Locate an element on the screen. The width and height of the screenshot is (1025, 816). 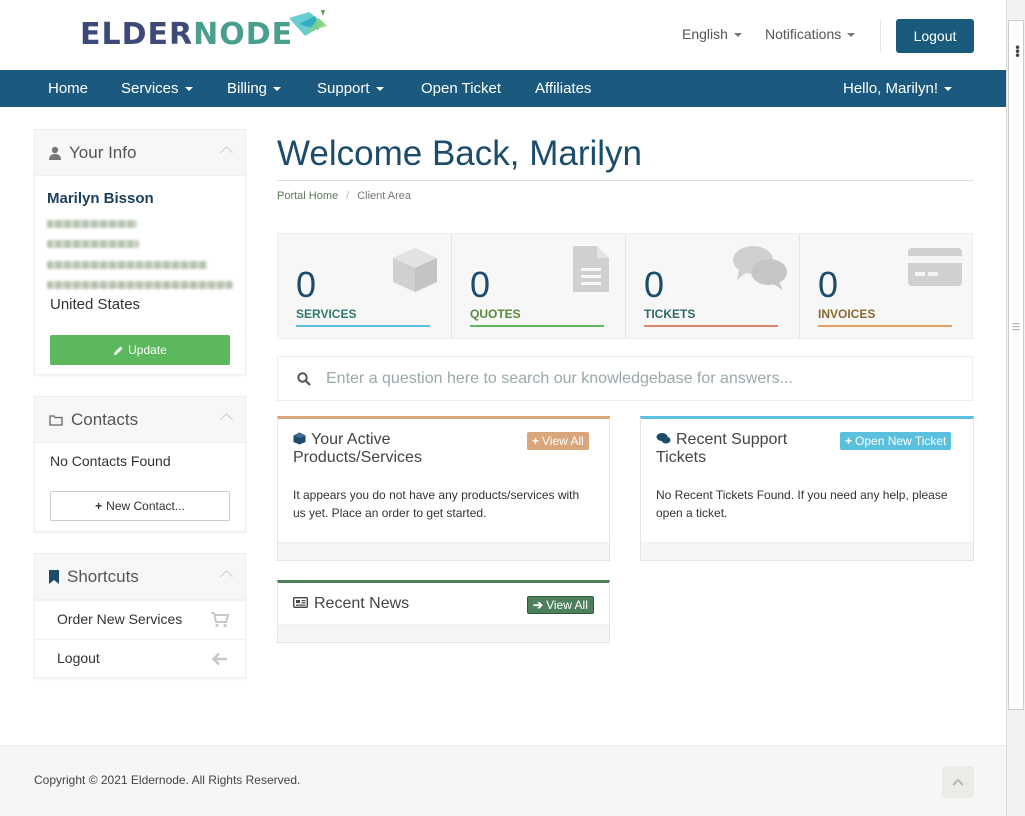
contacts-header: Contacts is located at coordinates (140, 420).